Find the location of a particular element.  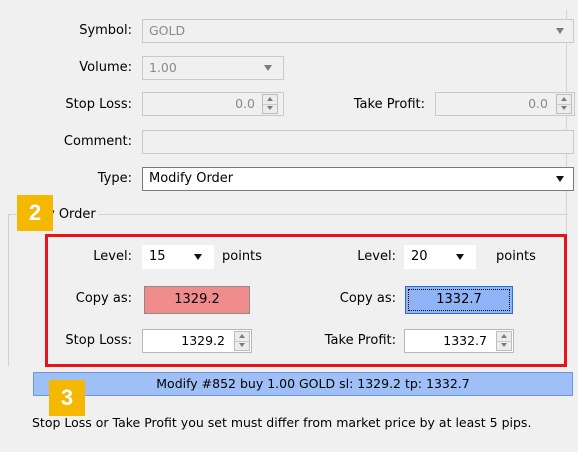

stop-loss-level-value: 1329.2 is located at coordinates (203, 340).